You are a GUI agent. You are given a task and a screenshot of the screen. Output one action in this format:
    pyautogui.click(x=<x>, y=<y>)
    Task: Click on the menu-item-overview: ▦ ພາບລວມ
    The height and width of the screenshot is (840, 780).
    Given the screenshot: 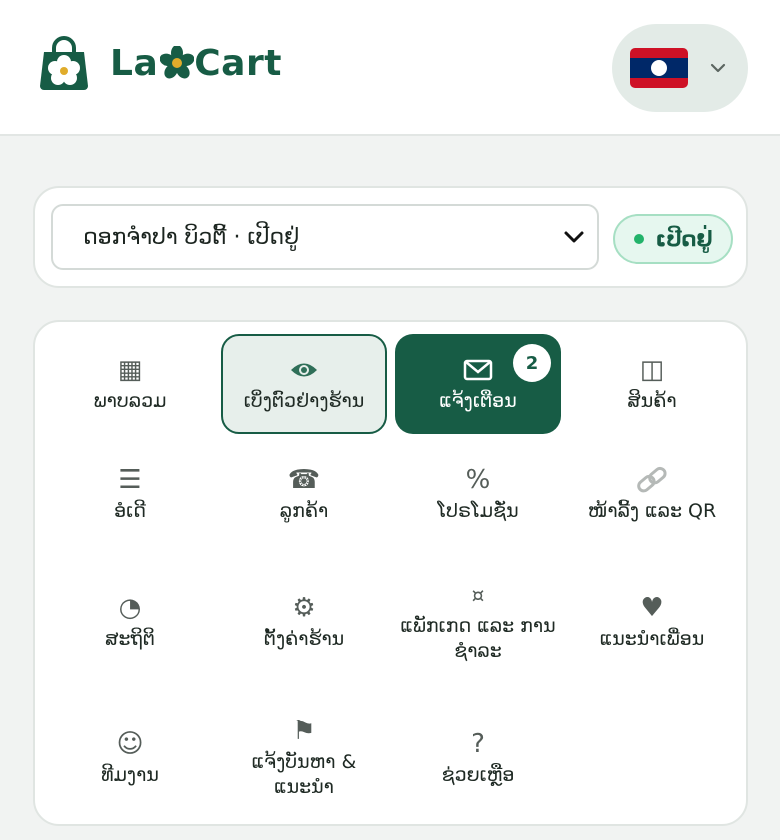 What is the action you would take?
    pyautogui.click(x=130, y=384)
    